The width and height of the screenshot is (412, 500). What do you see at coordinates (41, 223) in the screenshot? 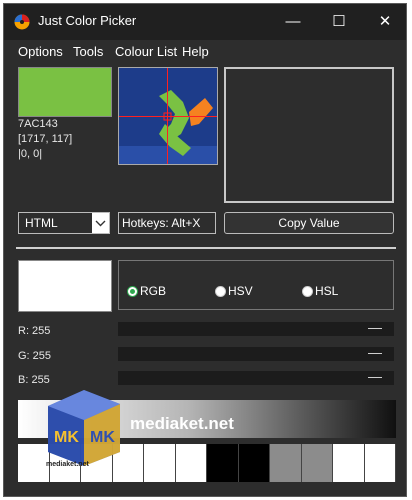
I see `format-select-value: HTML` at bounding box center [41, 223].